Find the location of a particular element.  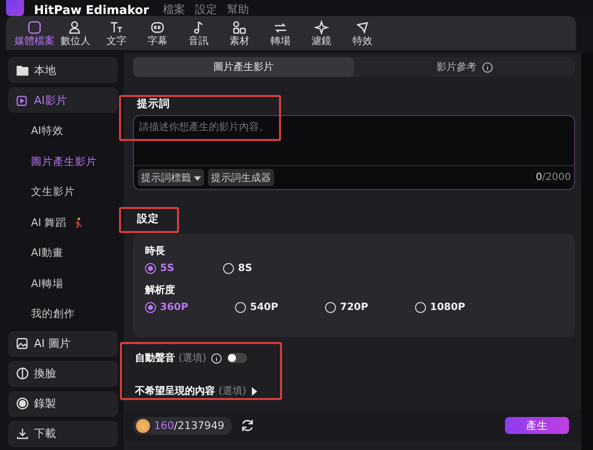

toolbar-tab: 文字 is located at coordinates (116, 35).